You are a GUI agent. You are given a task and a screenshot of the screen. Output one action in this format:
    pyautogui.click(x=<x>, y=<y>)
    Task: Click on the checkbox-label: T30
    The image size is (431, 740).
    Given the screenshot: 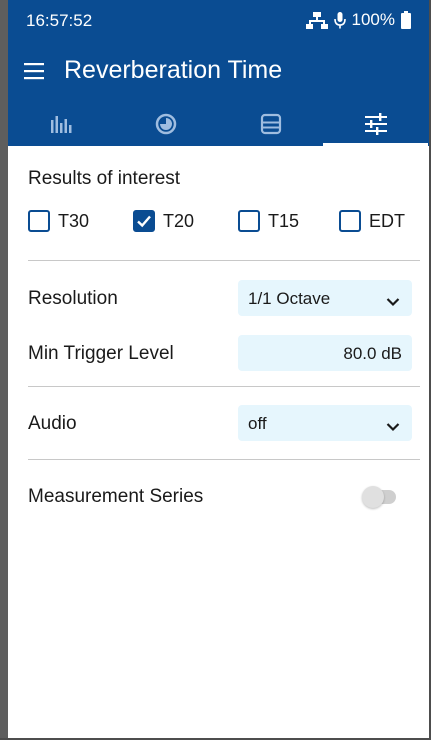 What is the action you would take?
    pyautogui.click(x=74, y=220)
    